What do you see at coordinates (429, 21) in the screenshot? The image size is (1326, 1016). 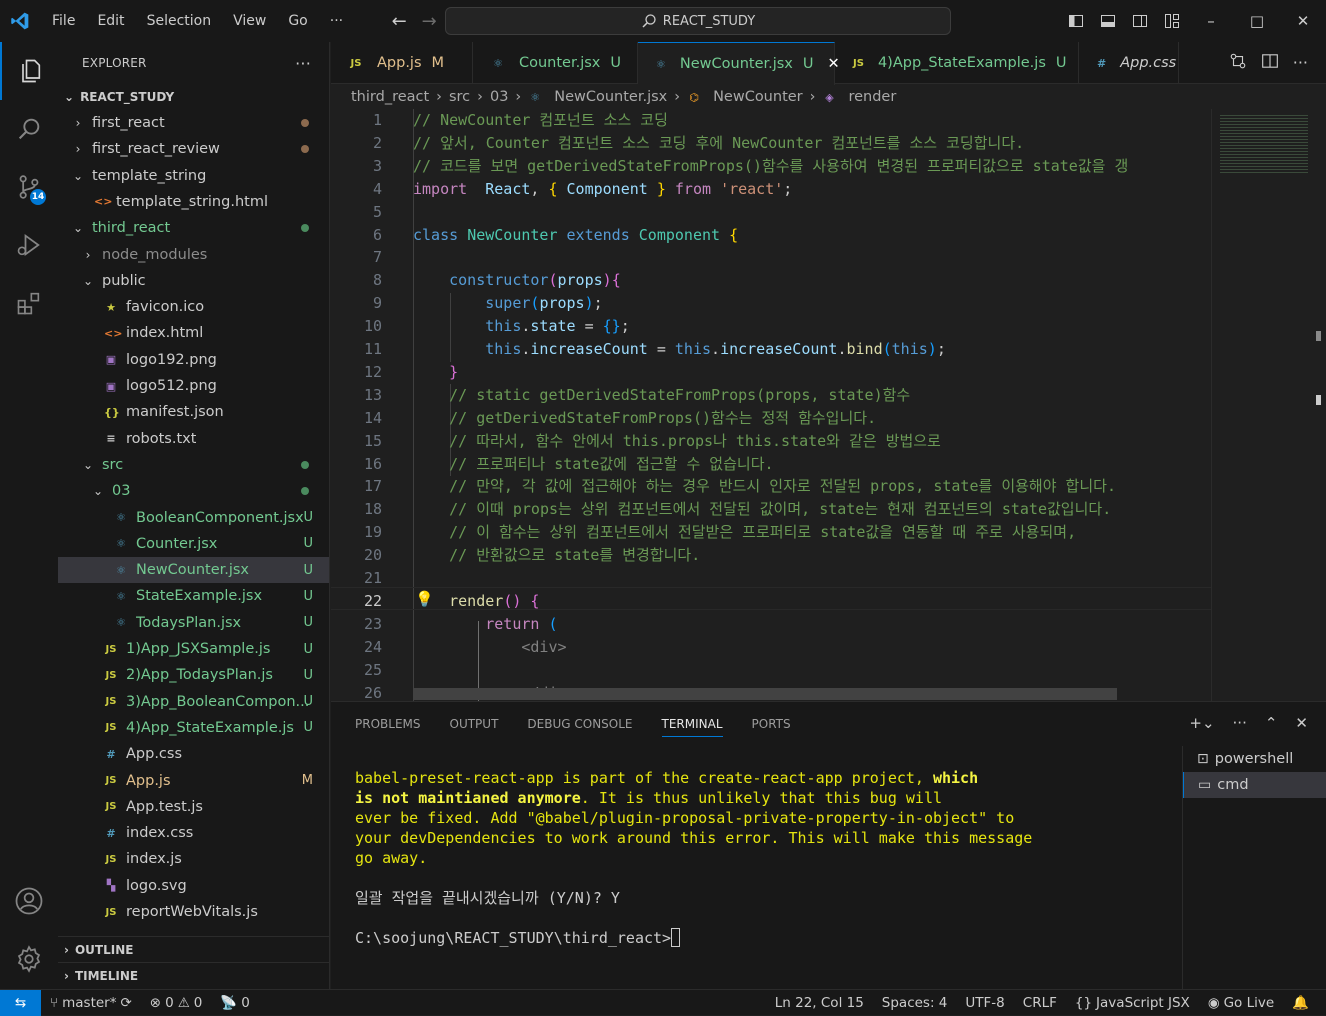 I see `forward-arrow-icon: →` at bounding box center [429, 21].